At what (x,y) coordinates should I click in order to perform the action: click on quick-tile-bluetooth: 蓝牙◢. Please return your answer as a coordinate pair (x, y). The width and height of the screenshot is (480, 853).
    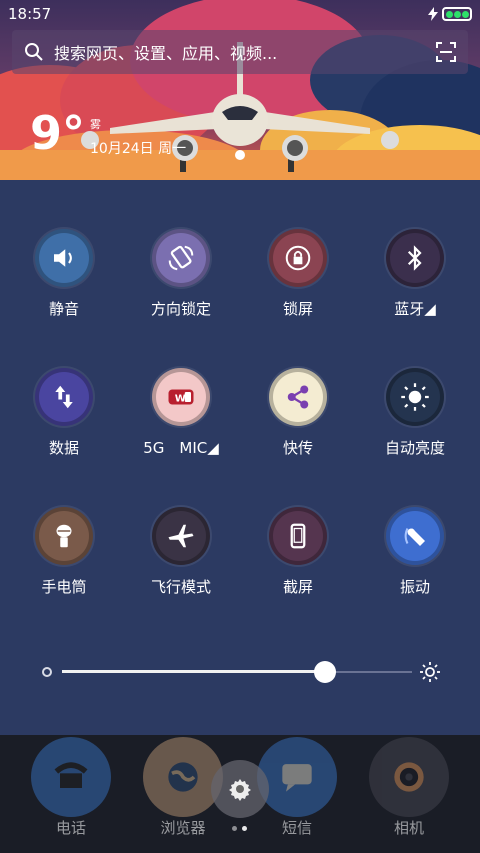
    Looking at the image, I should click on (415, 279).